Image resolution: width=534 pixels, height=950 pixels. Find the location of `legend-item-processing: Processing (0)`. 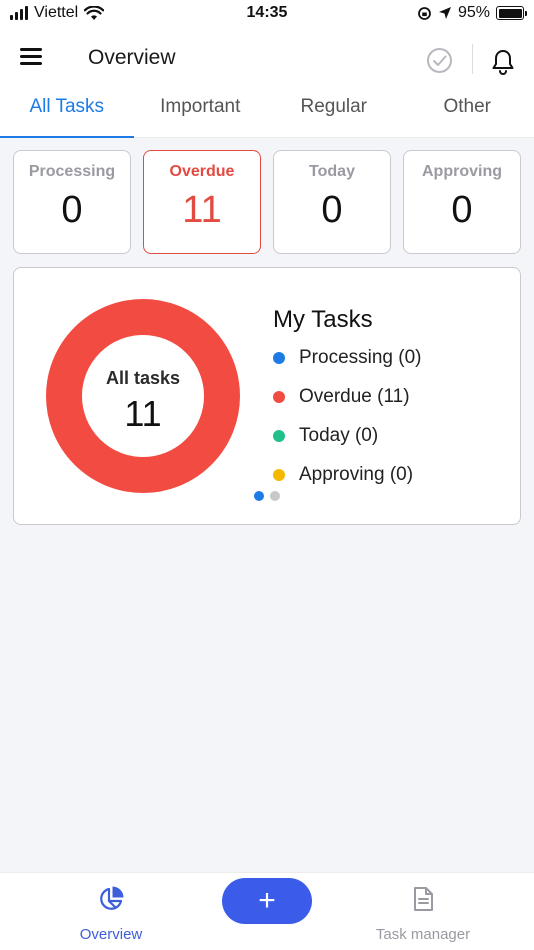

legend-item-processing: Processing (0) is located at coordinates (347, 358).